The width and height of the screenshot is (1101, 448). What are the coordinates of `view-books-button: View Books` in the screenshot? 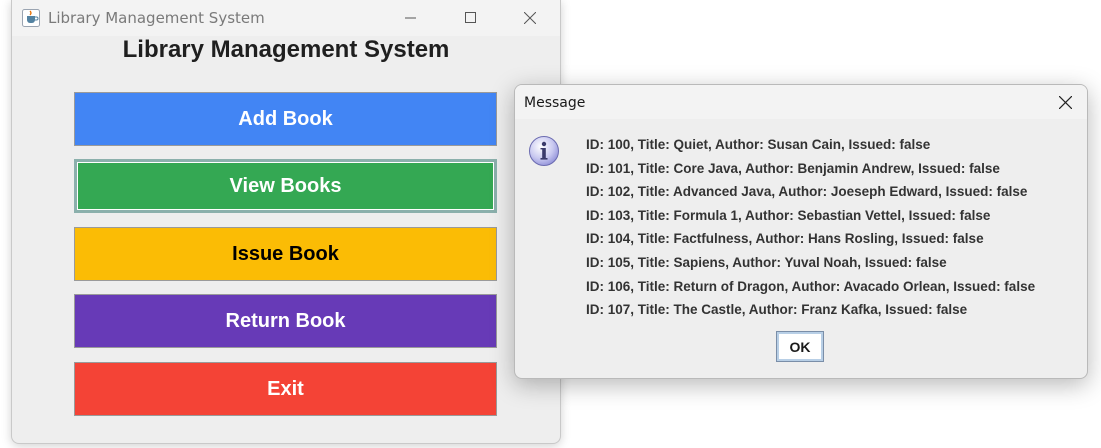 It's located at (285, 186).